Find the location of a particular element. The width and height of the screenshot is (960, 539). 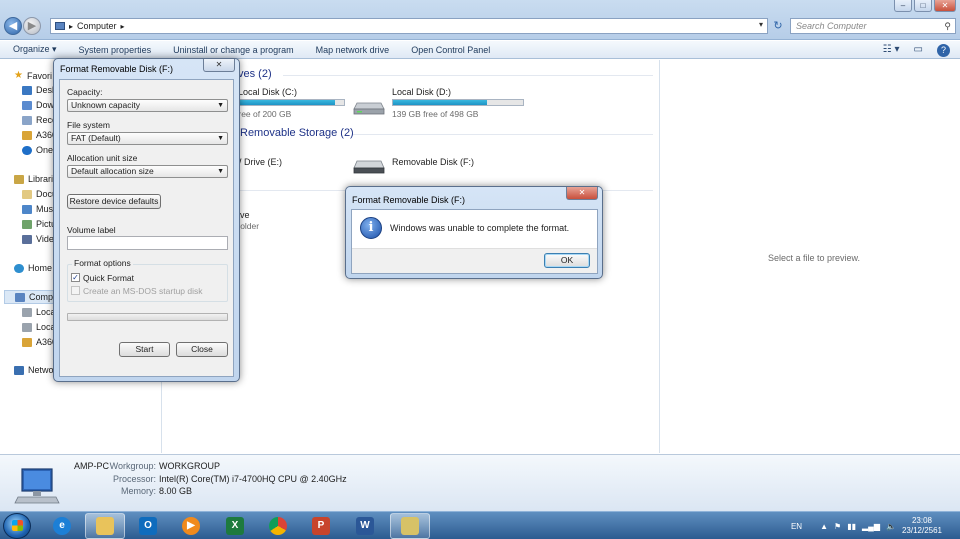

nav-music: Mus is located at coordinates (37, 209).